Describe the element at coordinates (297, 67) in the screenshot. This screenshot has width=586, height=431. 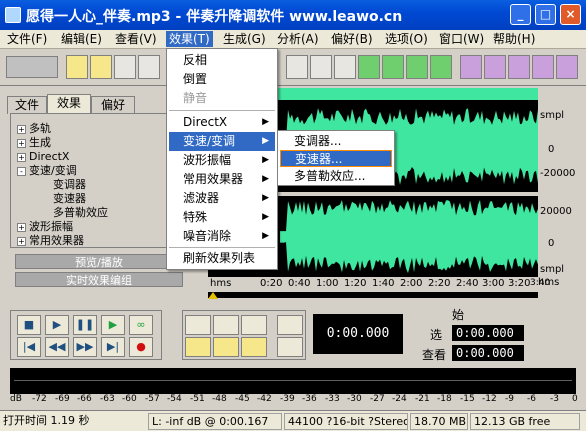
I see `paste-icon` at that location.